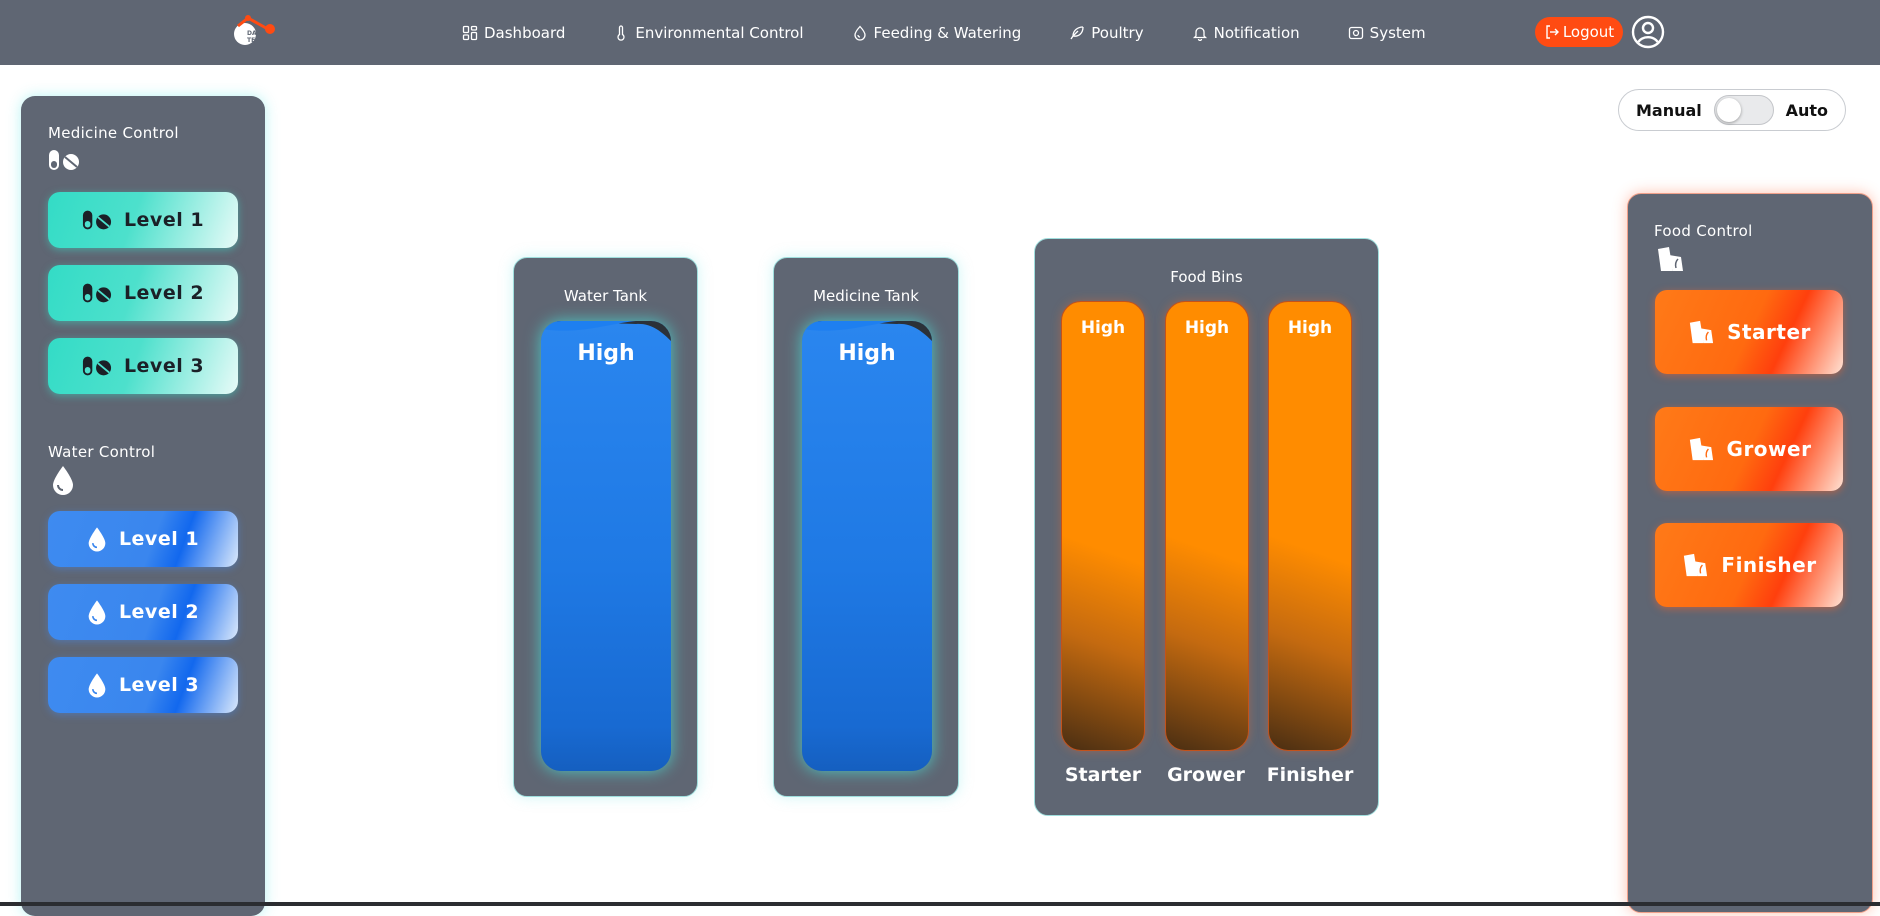 The height and width of the screenshot is (916, 1880). I want to click on bell-icon, so click(1199, 34).